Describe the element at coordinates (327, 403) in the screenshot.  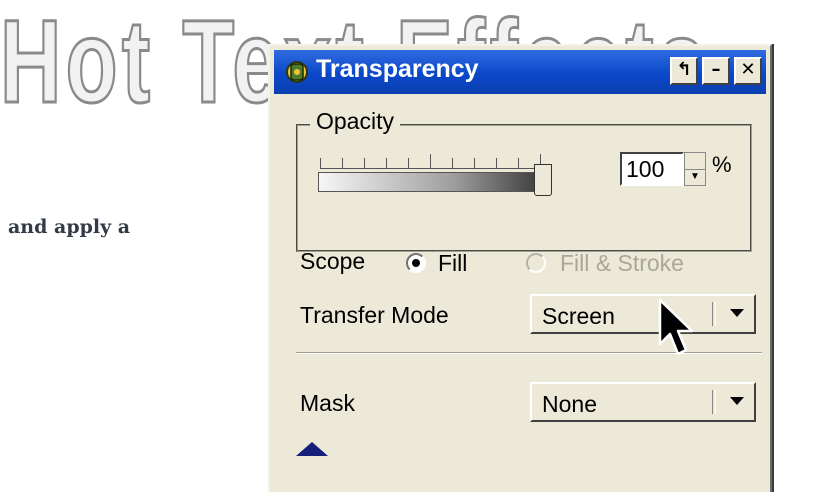
I see `mask-label: Mask` at that location.